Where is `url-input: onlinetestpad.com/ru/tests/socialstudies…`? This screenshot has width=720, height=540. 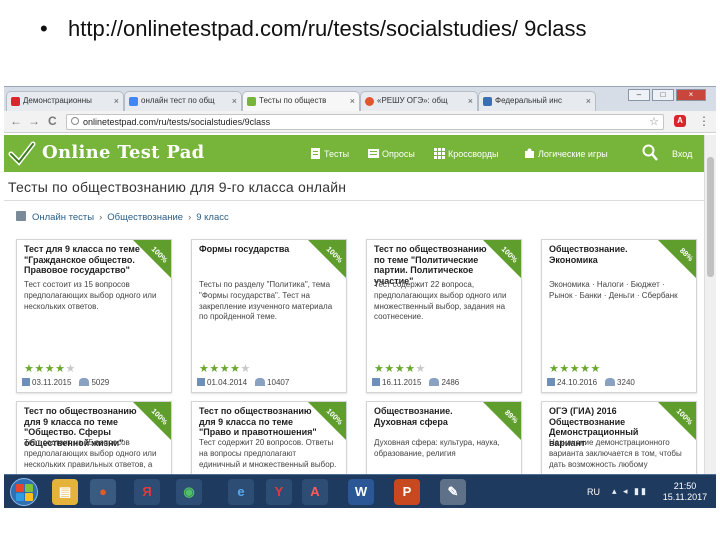 url-input: onlinetestpad.com/ru/tests/socialstudies… is located at coordinates (365, 122).